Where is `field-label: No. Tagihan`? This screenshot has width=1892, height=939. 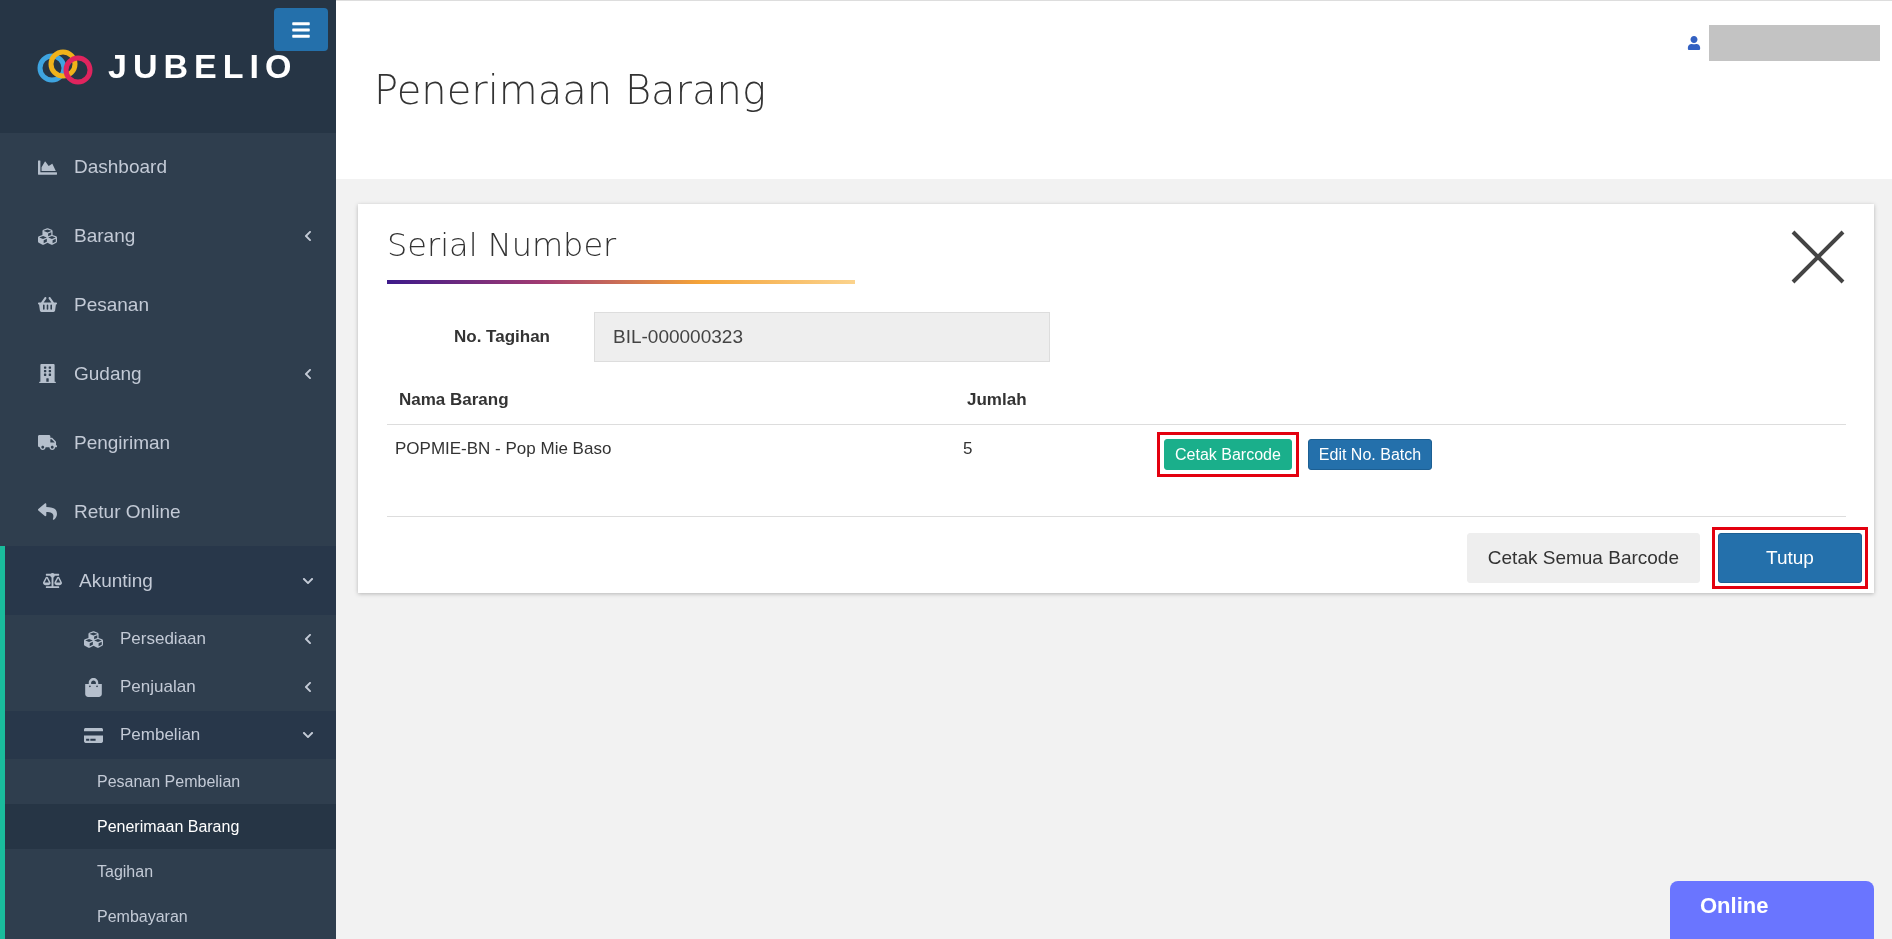 field-label: No. Tagihan is located at coordinates (502, 337).